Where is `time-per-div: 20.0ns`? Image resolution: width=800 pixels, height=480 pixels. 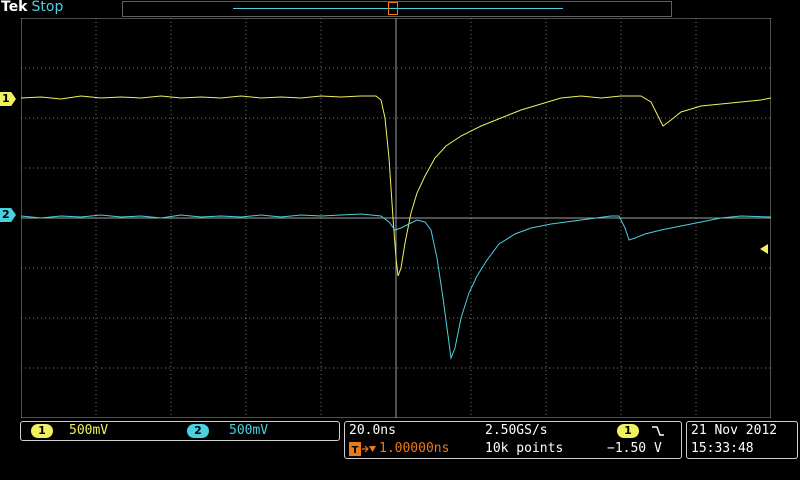 time-per-div: 20.0ns is located at coordinates (372, 430).